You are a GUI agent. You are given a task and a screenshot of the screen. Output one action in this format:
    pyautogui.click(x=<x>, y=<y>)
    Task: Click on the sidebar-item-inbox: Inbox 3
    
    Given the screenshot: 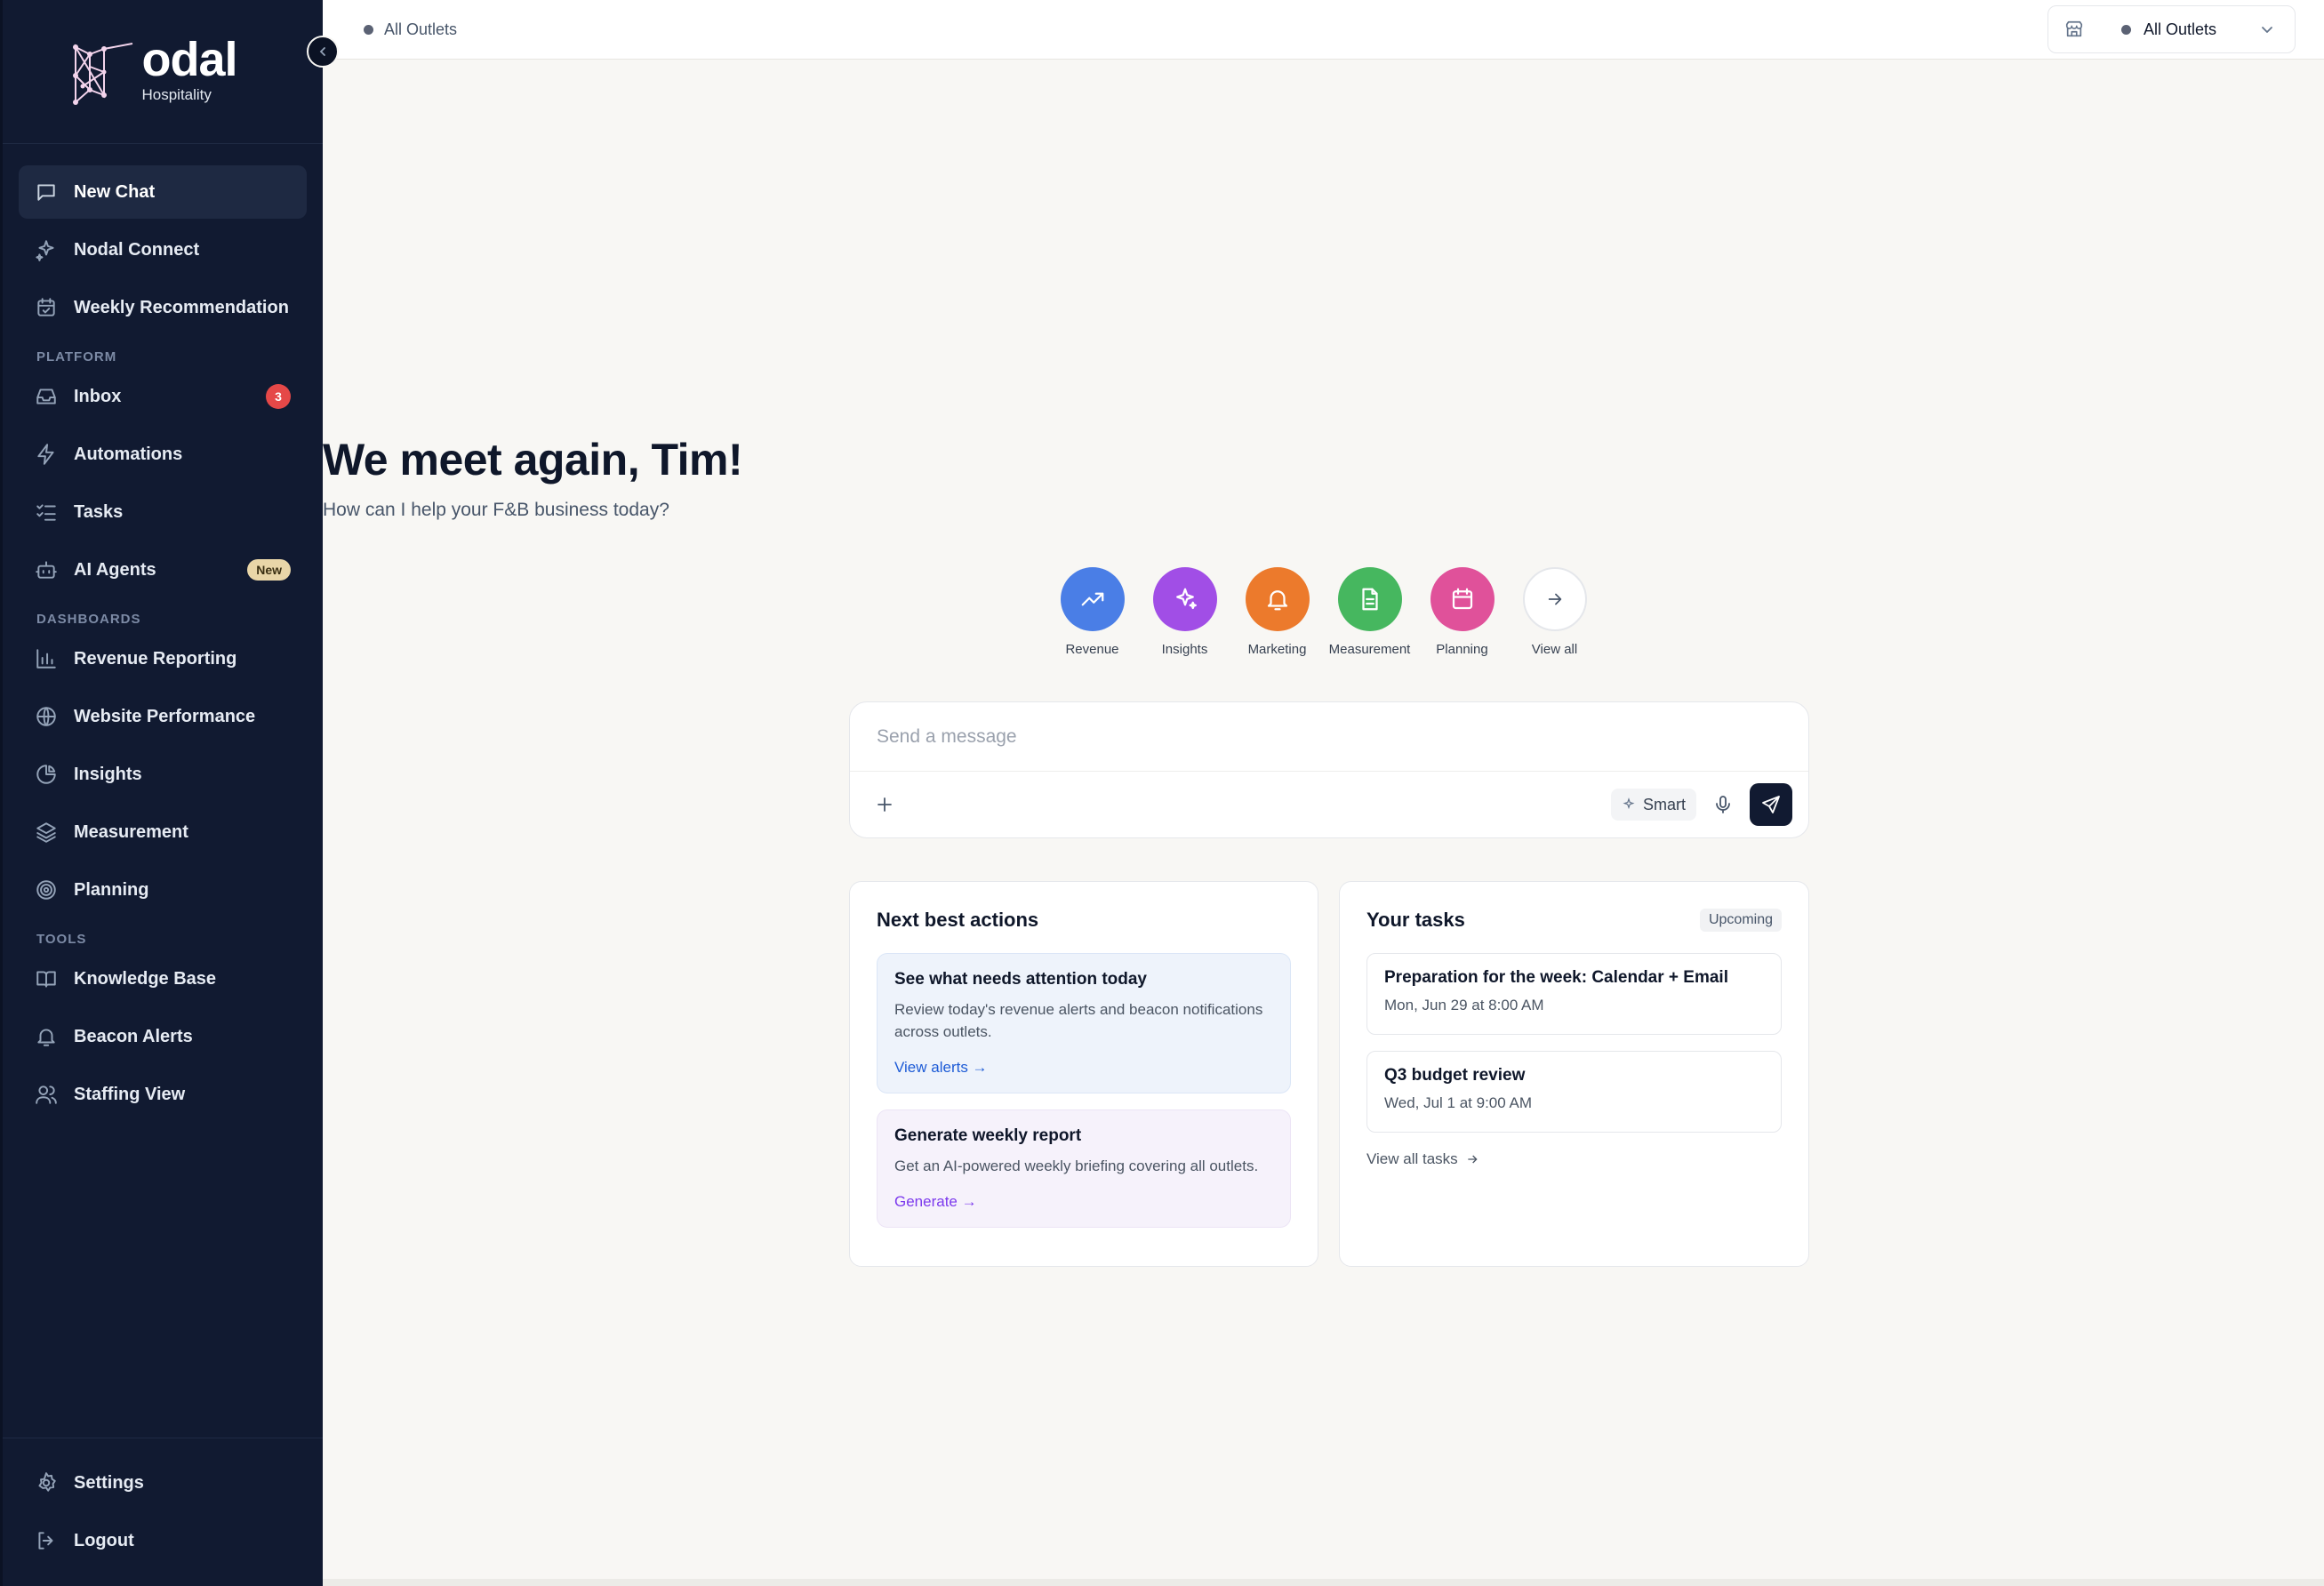 What is the action you would take?
    pyautogui.click(x=163, y=396)
    